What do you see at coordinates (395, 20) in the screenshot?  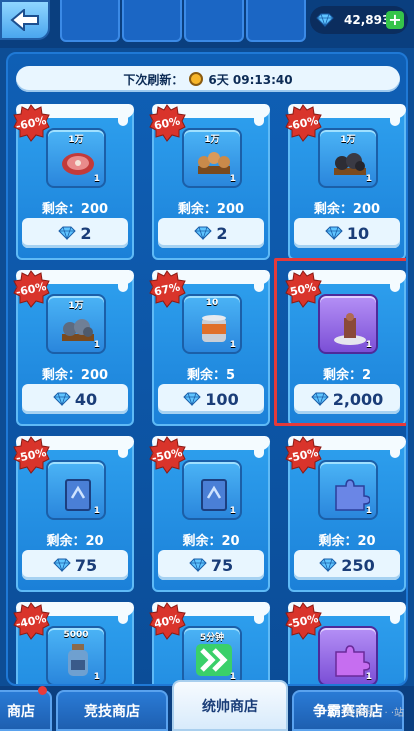 I see `add-currency-button: +` at bounding box center [395, 20].